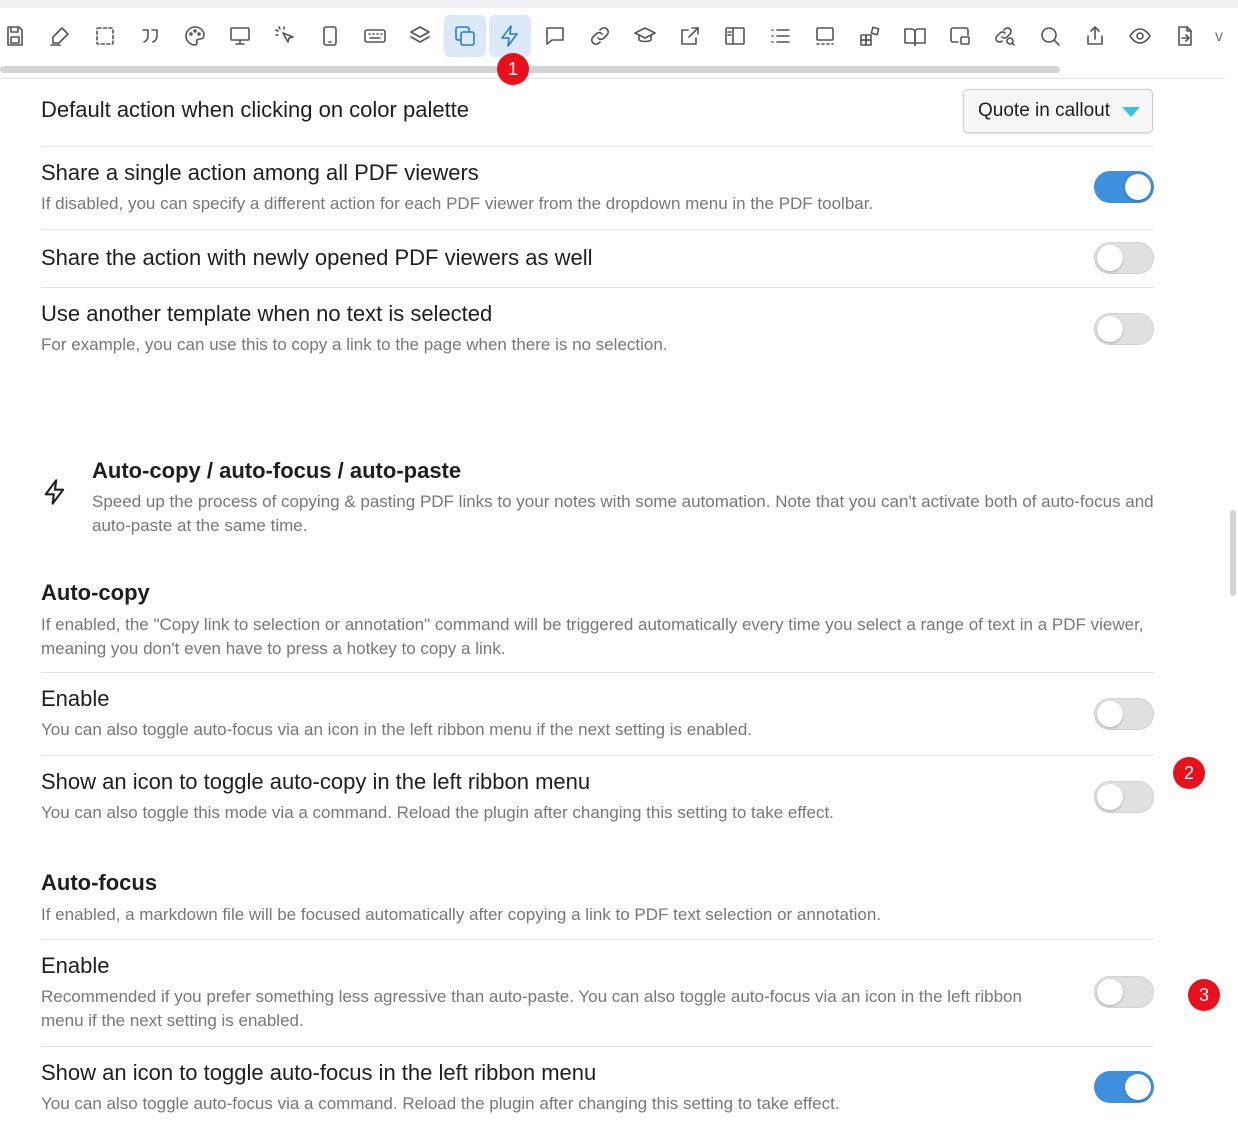  What do you see at coordinates (555, 36) in the screenshot?
I see `comment-icon` at bounding box center [555, 36].